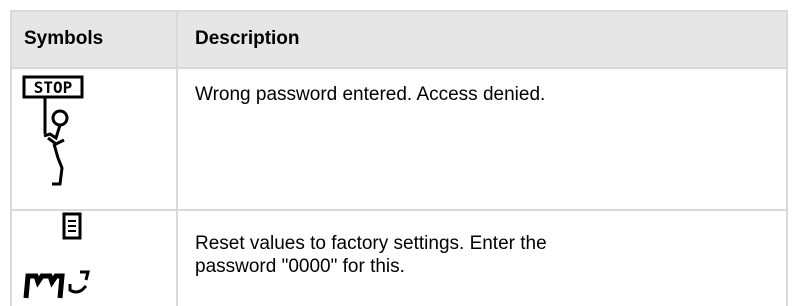  Describe the element at coordinates (53, 130) in the screenshot. I see `stop-sign-figure-icon: STOP` at that location.